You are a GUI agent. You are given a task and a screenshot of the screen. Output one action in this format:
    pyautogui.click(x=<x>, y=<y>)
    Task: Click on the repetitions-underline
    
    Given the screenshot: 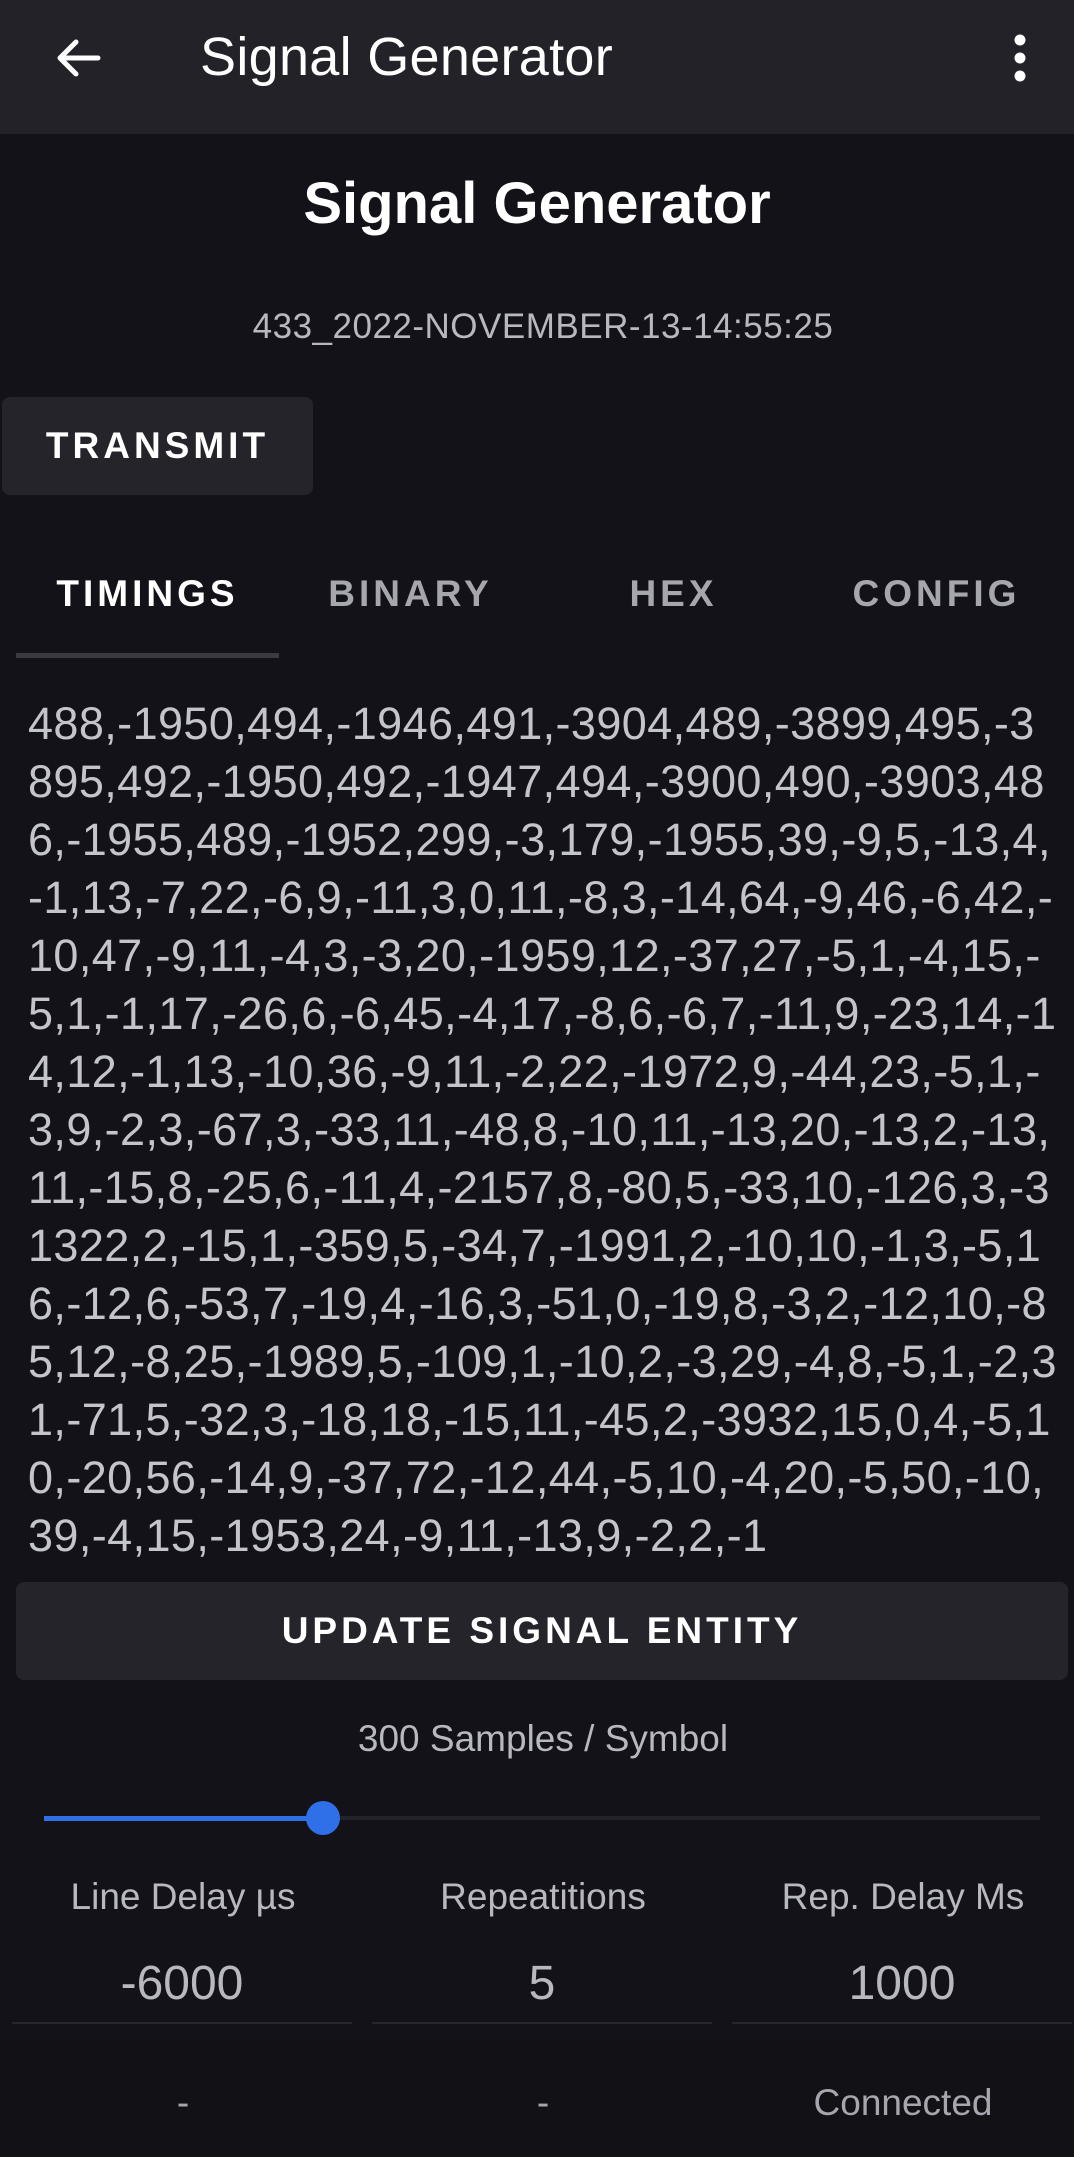 What is the action you would take?
    pyautogui.click(x=542, y=2023)
    